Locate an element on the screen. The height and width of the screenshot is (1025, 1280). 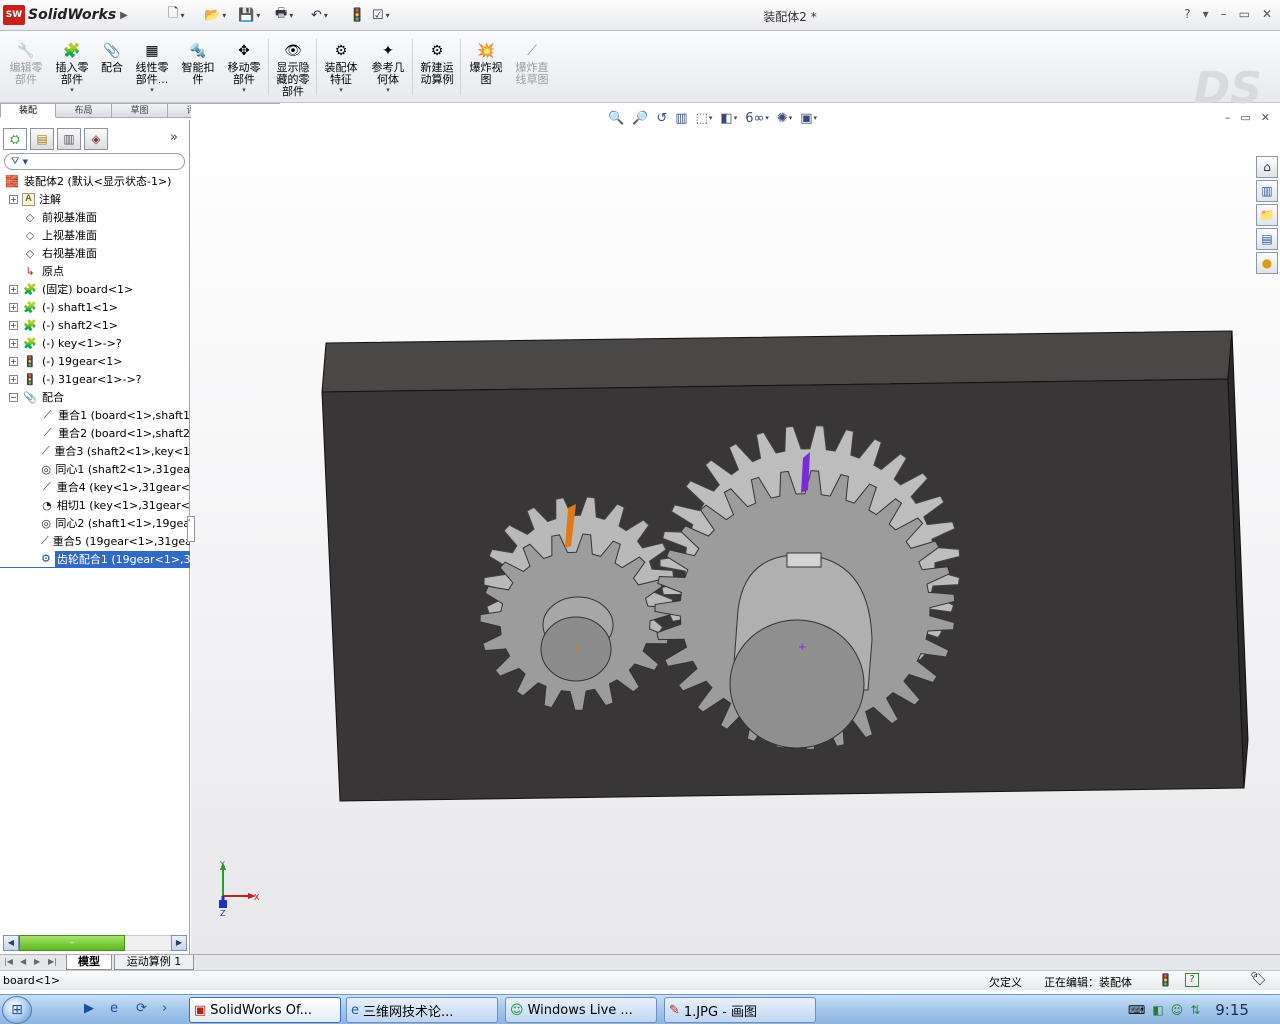
tree-item: ◇ 右视基准面 is located at coordinates (95, 253).